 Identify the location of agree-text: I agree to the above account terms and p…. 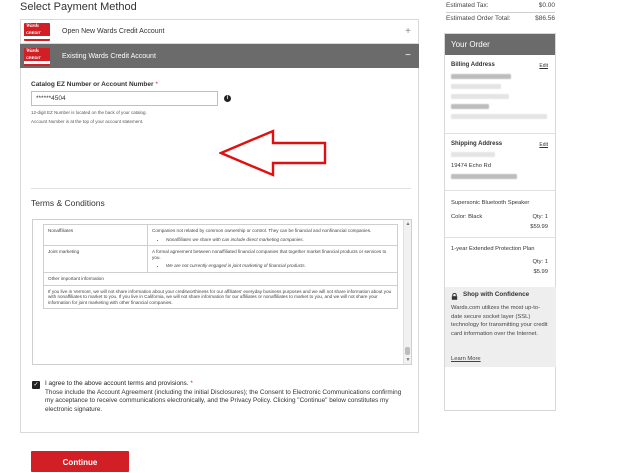
(223, 396).